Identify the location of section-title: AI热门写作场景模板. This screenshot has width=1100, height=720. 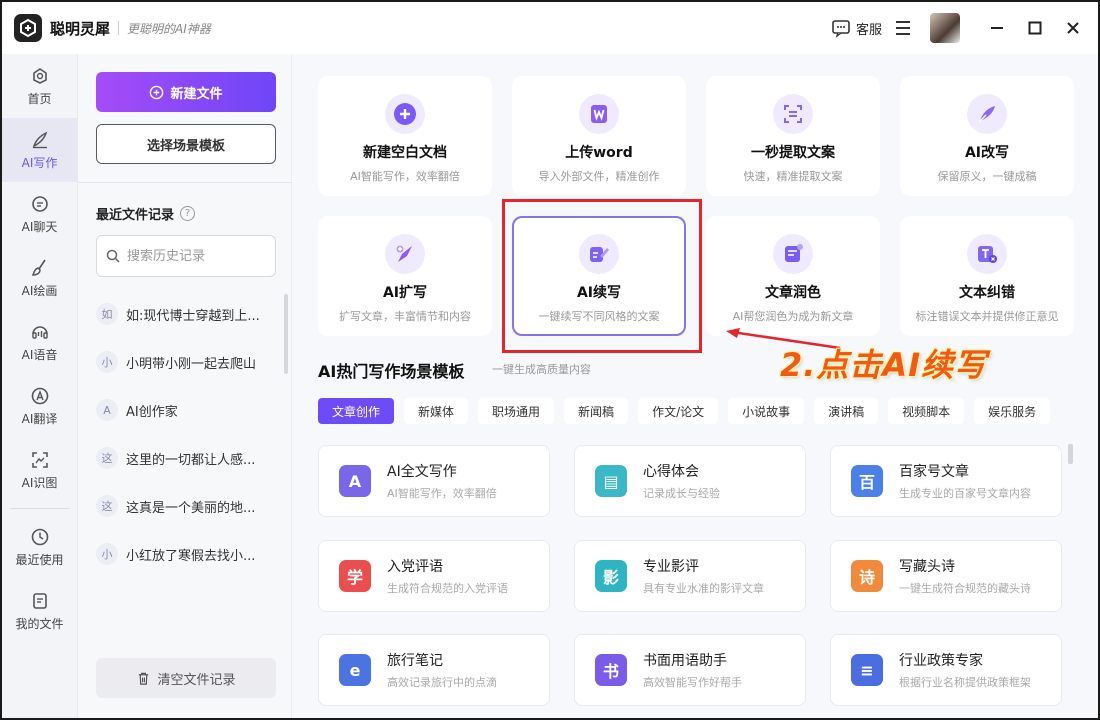
(391, 371).